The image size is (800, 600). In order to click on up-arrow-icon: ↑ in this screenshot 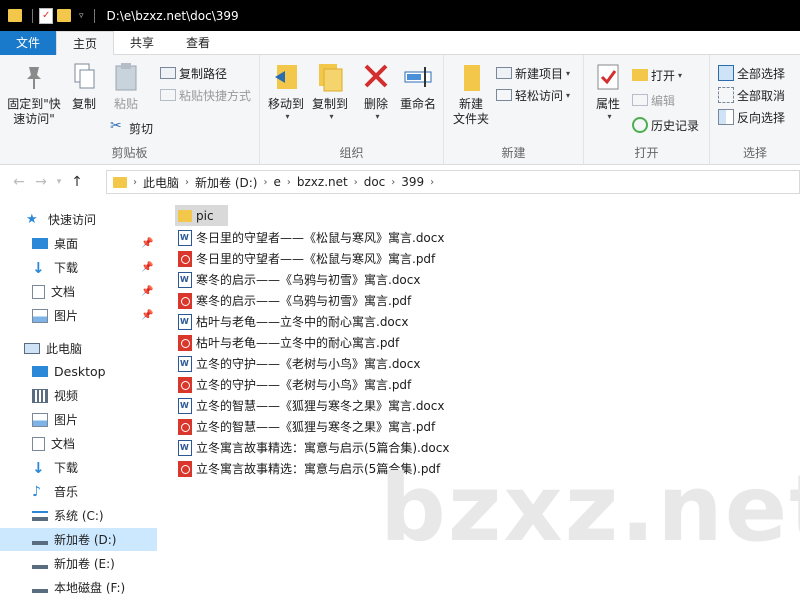, I will do `click(77, 182)`.